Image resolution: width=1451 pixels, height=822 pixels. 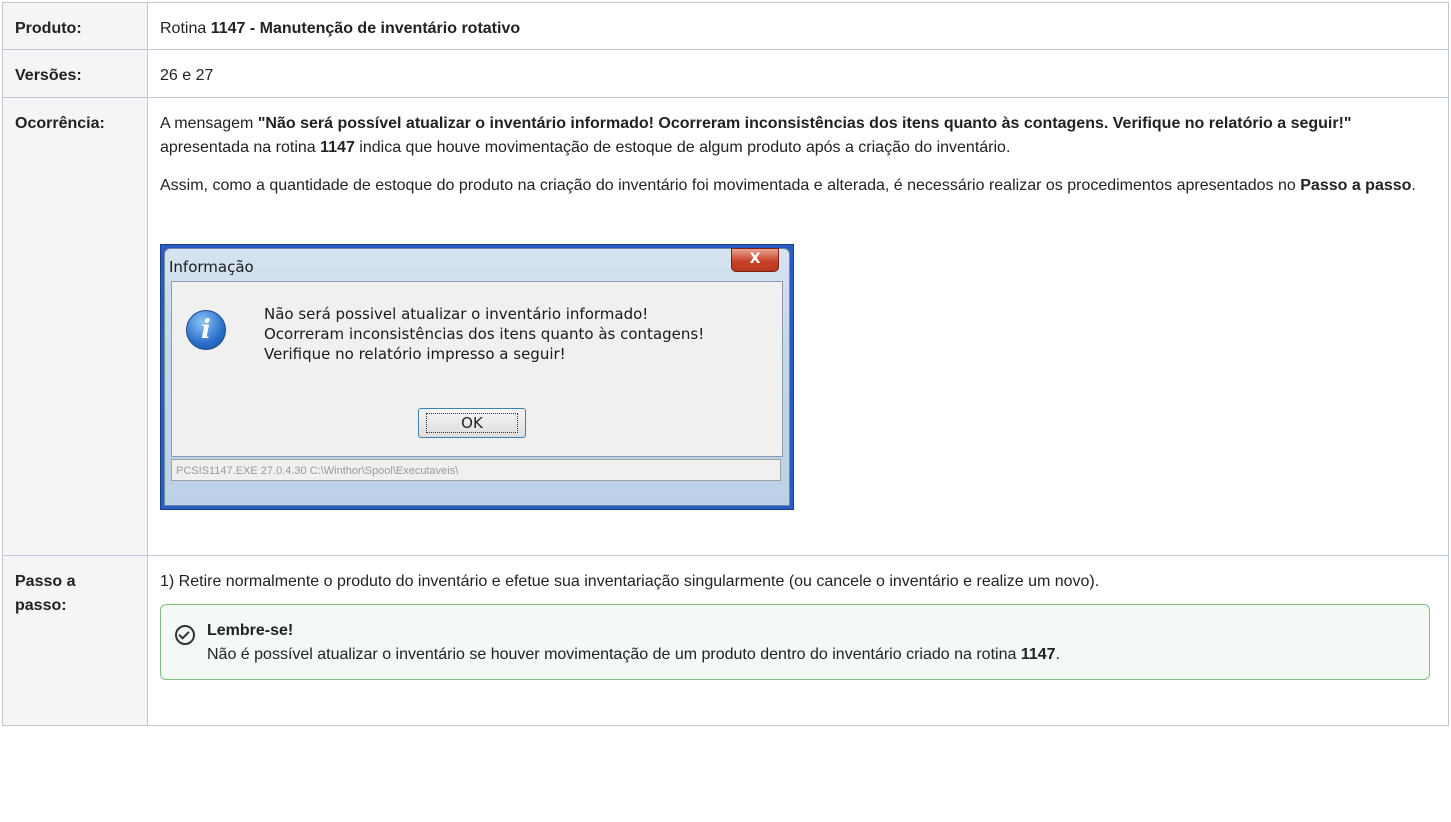 What do you see at coordinates (209, 123) in the screenshot?
I see `text-span: A mensagem` at bounding box center [209, 123].